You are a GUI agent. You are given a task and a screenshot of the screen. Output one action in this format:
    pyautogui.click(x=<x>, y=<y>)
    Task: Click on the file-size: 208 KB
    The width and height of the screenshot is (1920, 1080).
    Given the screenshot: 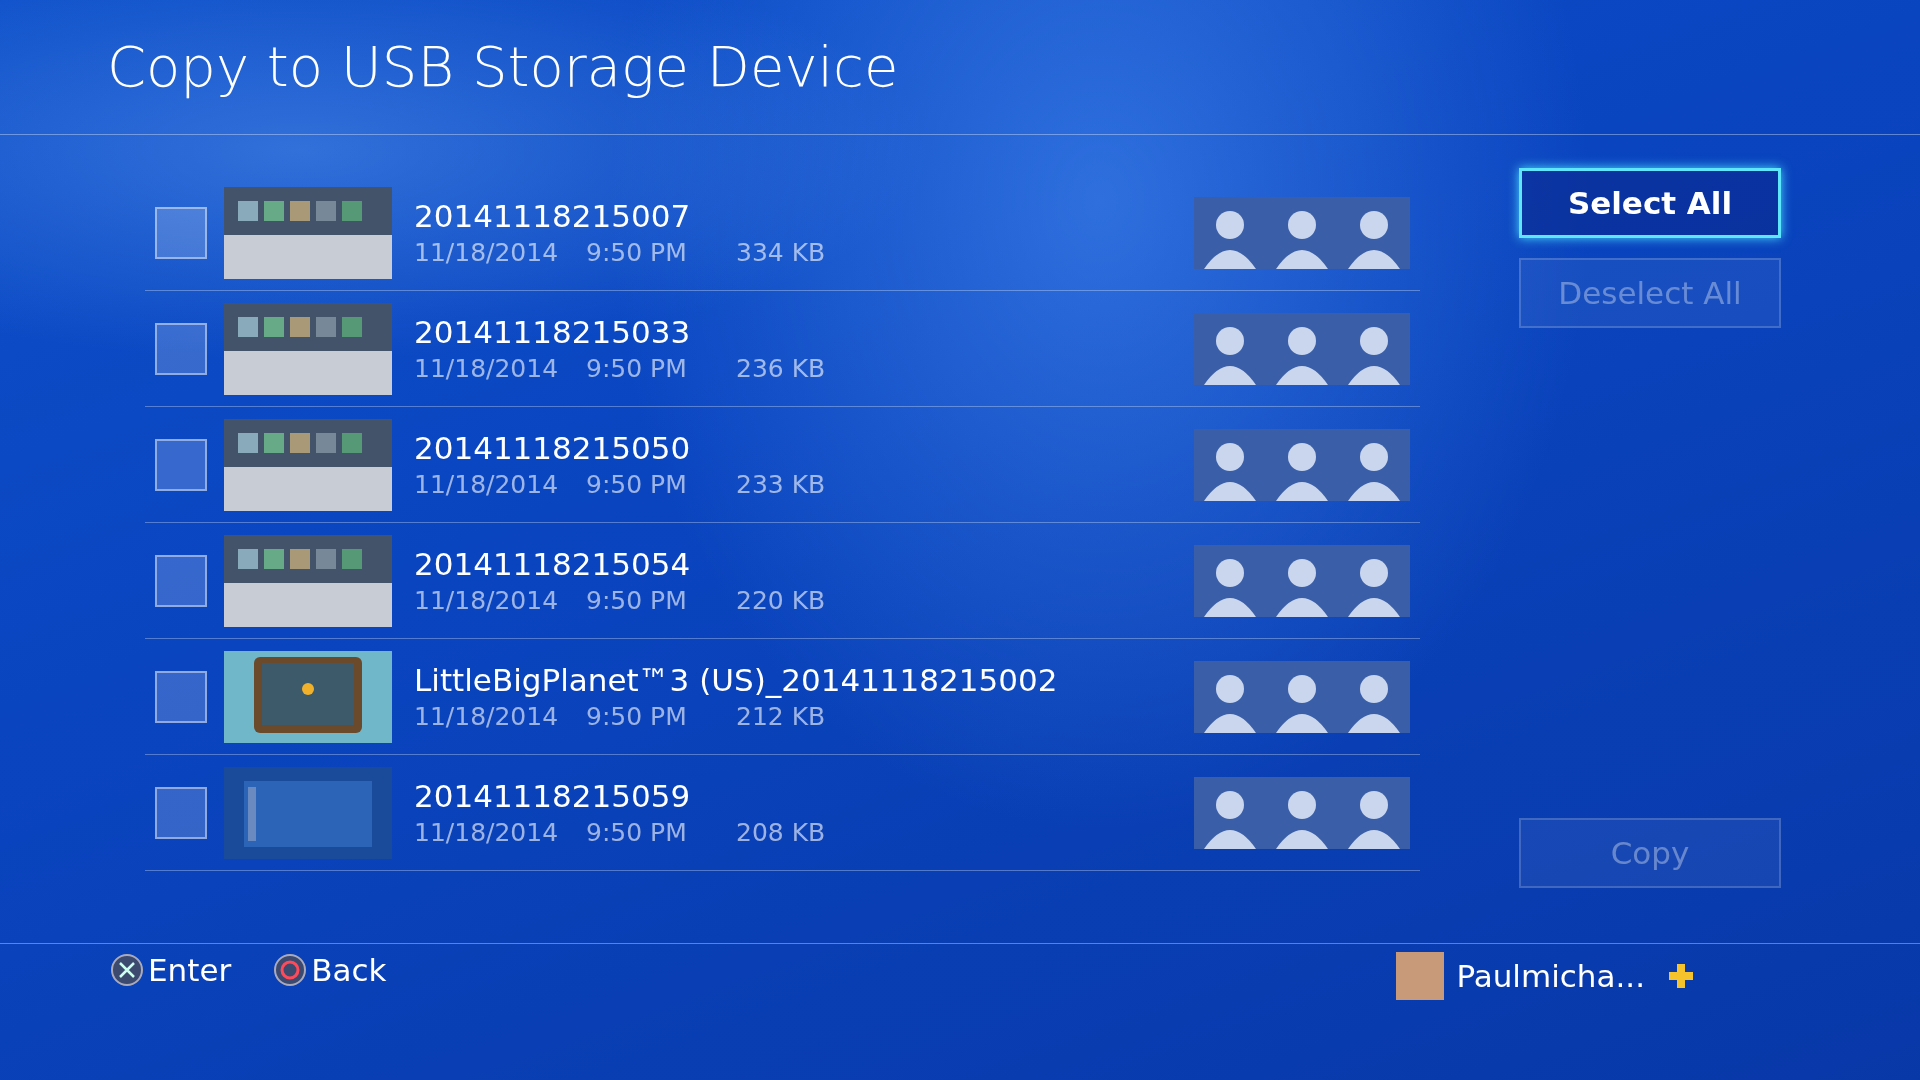 What is the action you would take?
    pyautogui.click(x=781, y=832)
    